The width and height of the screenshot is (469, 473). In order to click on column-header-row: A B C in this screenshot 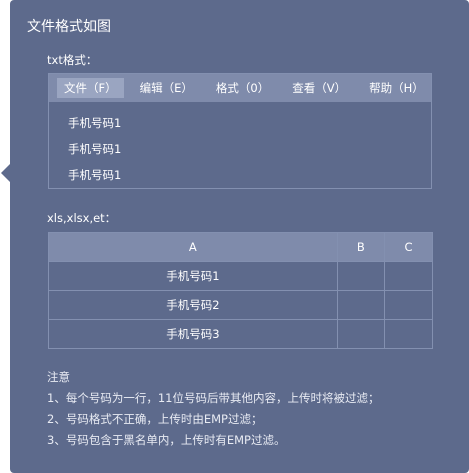, I will do `click(241, 247)`.